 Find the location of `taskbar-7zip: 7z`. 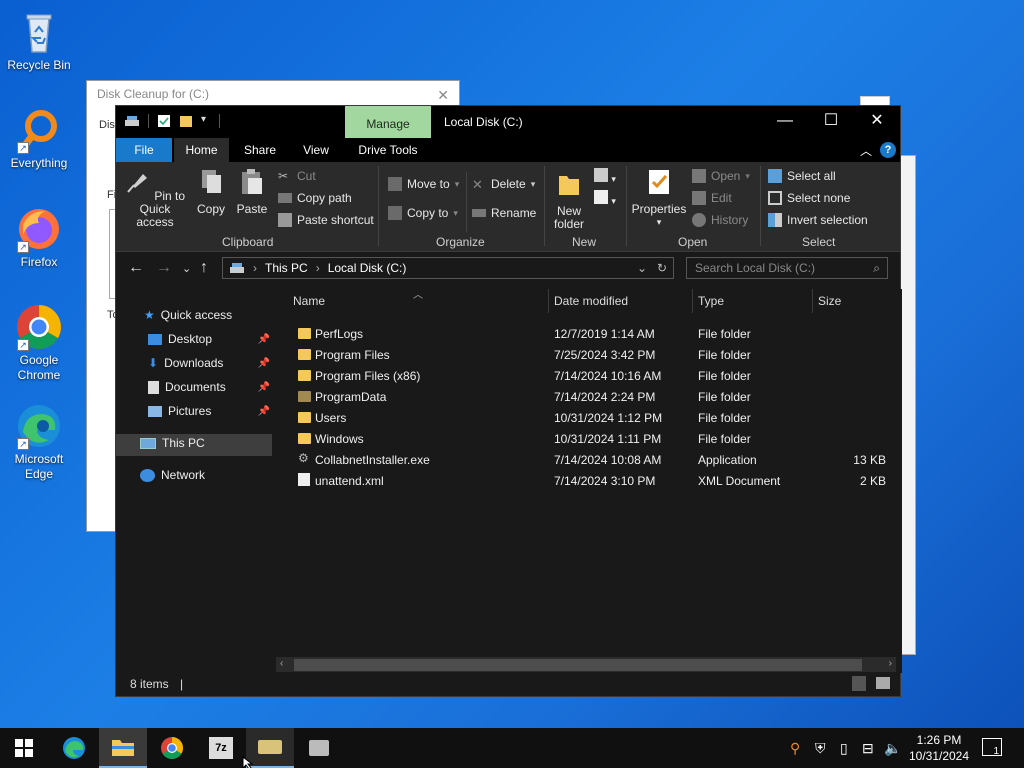

taskbar-7zip: 7z is located at coordinates (221, 748).